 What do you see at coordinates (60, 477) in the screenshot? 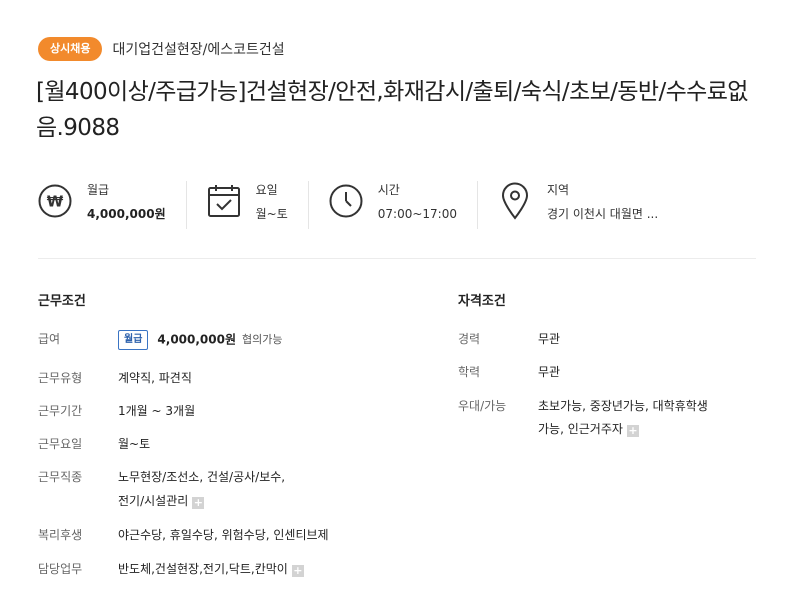
I see `condition-label: 근무직종` at bounding box center [60, 477].